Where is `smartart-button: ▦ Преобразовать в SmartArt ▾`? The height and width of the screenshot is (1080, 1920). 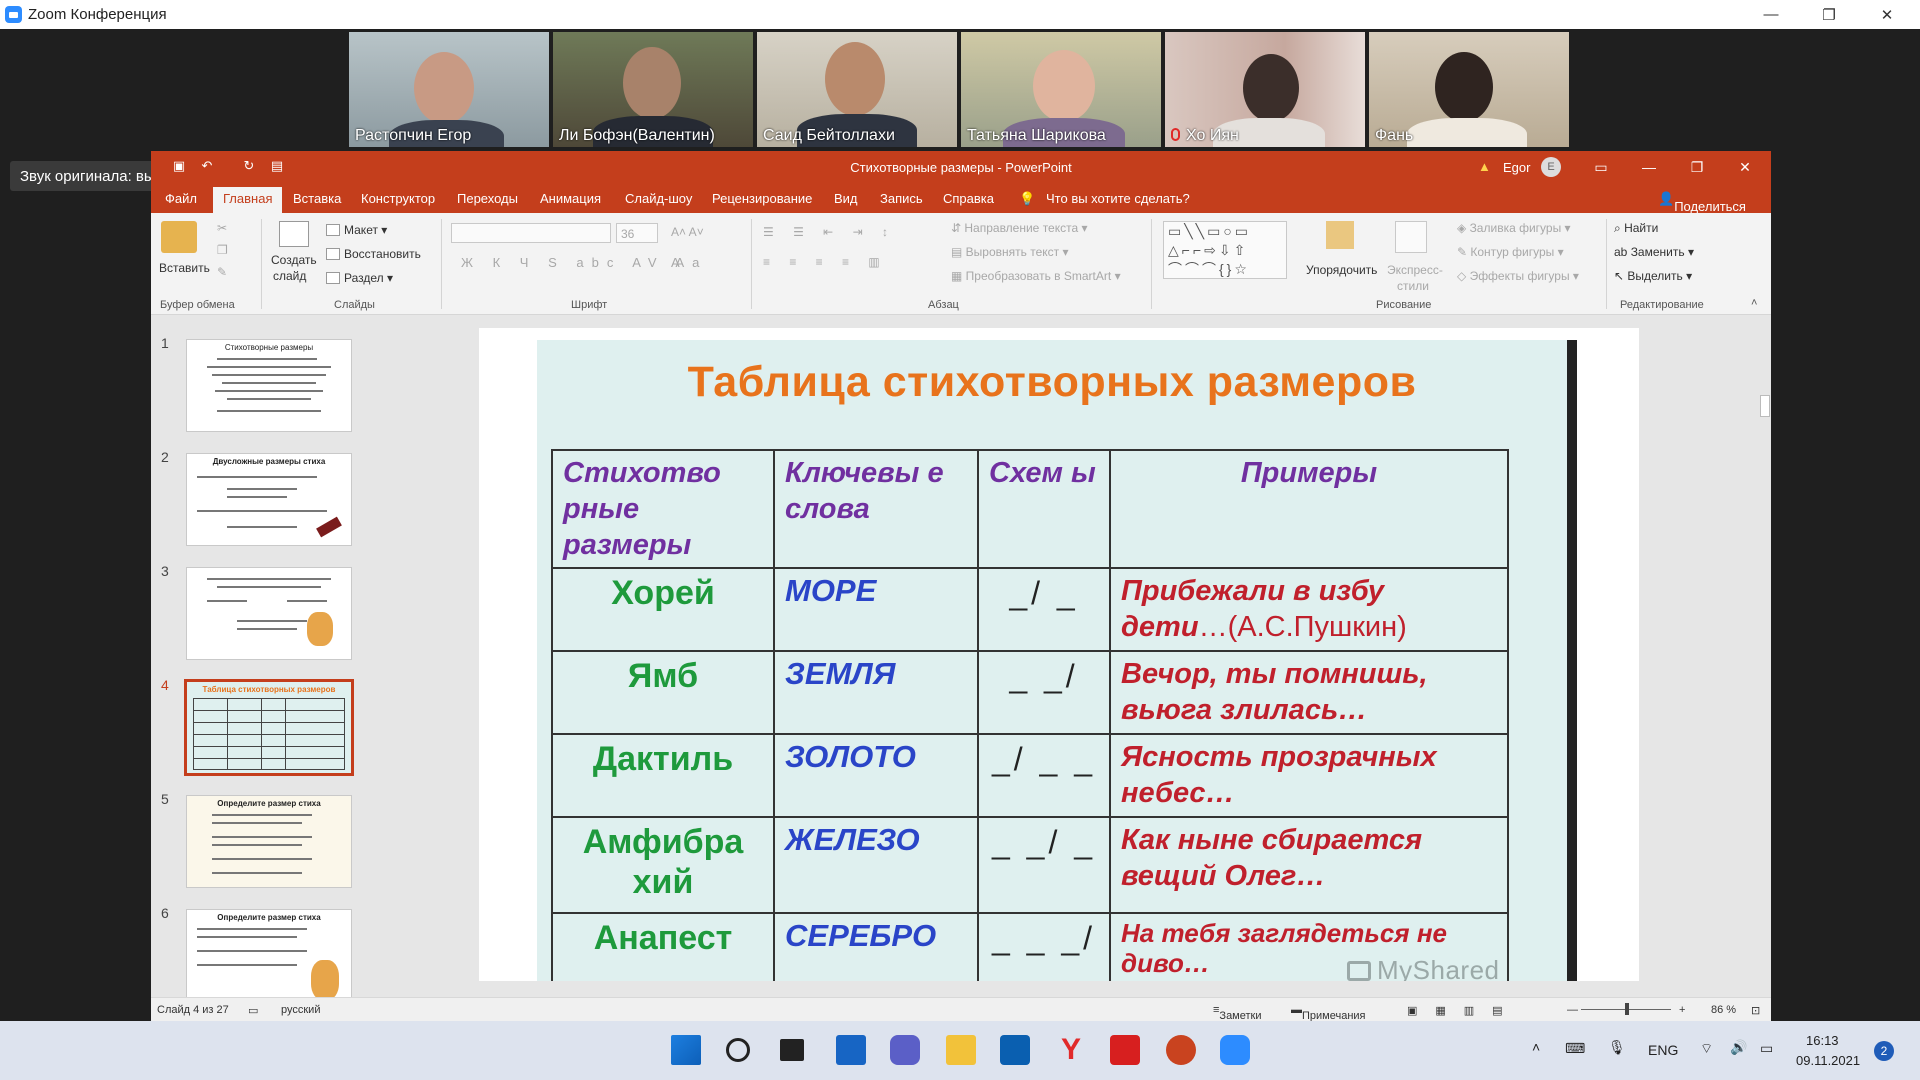 smartart-button: ▦ Преобразовать в SmartArt ▾ is located at coordinates (1036, 276).